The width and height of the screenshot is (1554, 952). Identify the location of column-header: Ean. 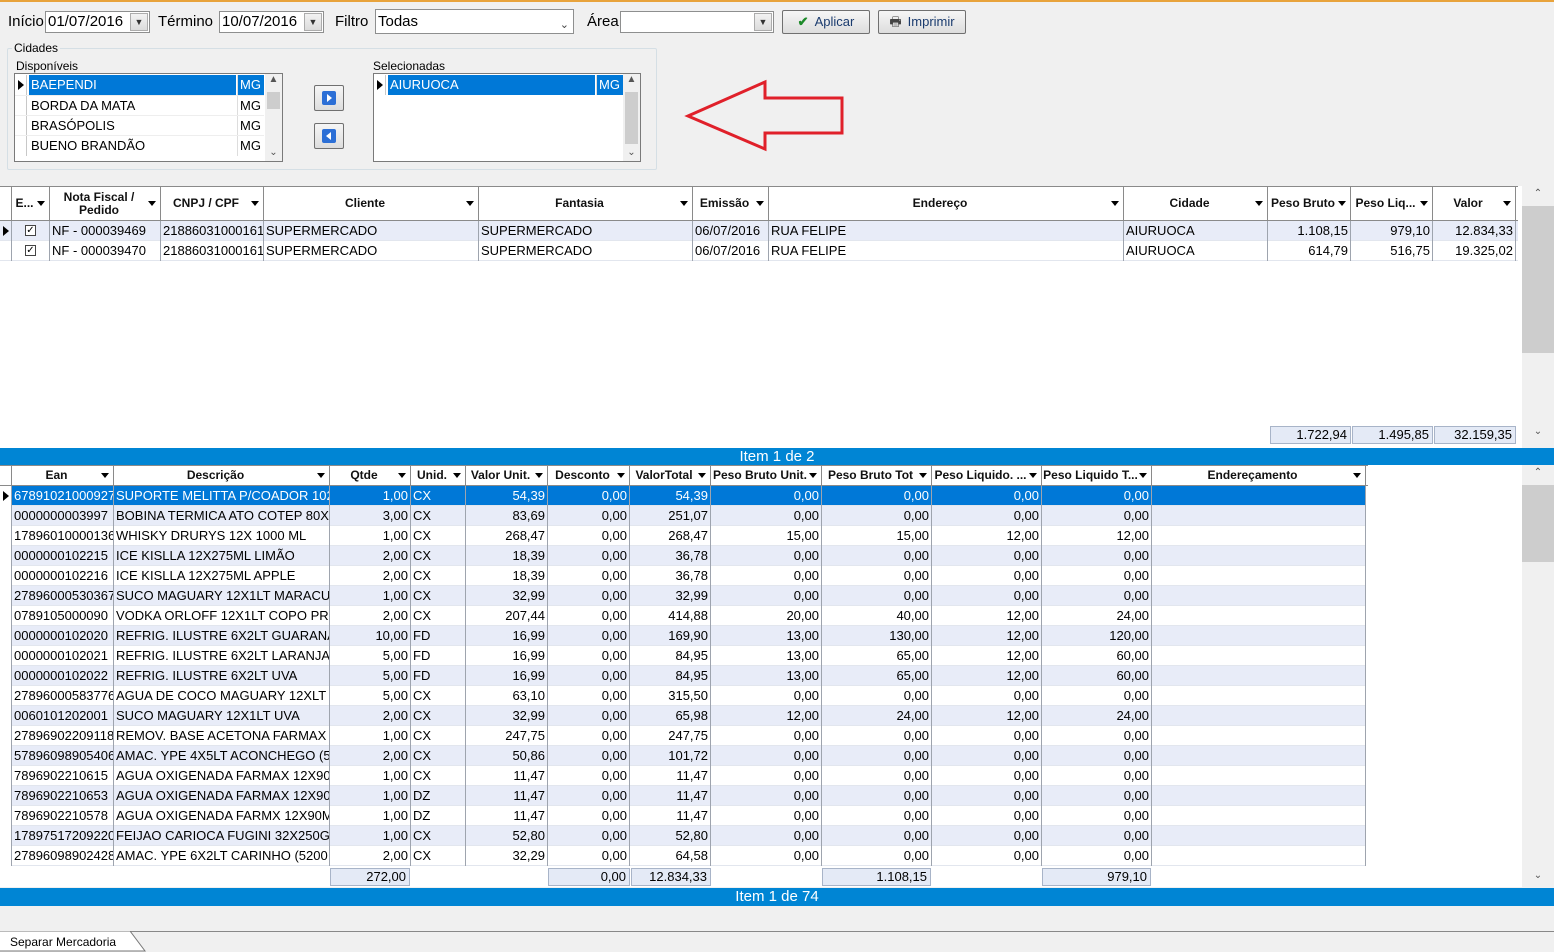
(63, 475).